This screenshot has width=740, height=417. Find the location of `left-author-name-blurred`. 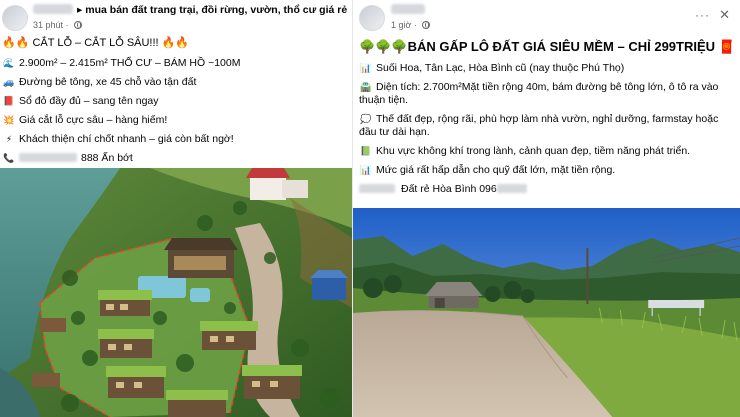

left-author-name-blurred is located at coordinates (53, 9).